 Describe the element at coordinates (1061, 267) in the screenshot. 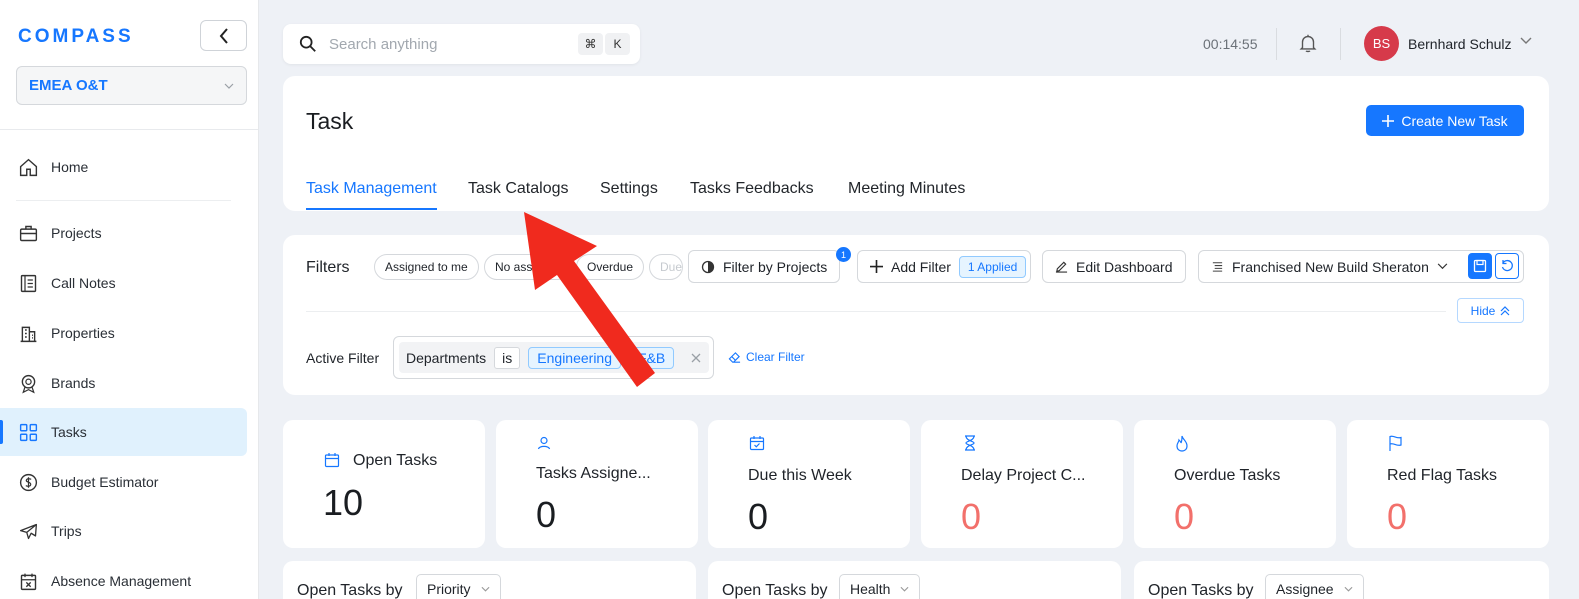

I see `edit-icon` at that location.